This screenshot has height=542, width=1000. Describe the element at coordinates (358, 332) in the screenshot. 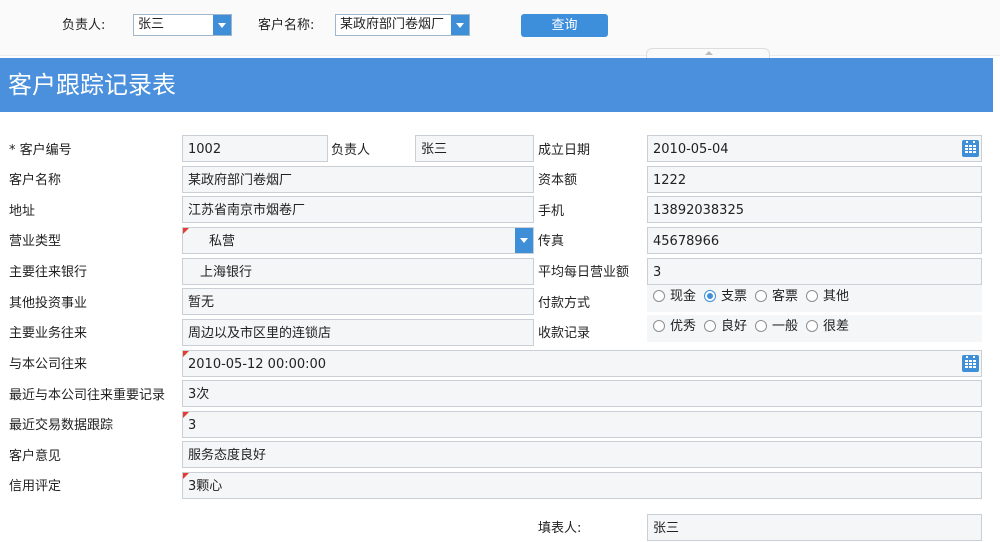

I see `main-business-field: 周边以及市区里的连锁店` at that location.